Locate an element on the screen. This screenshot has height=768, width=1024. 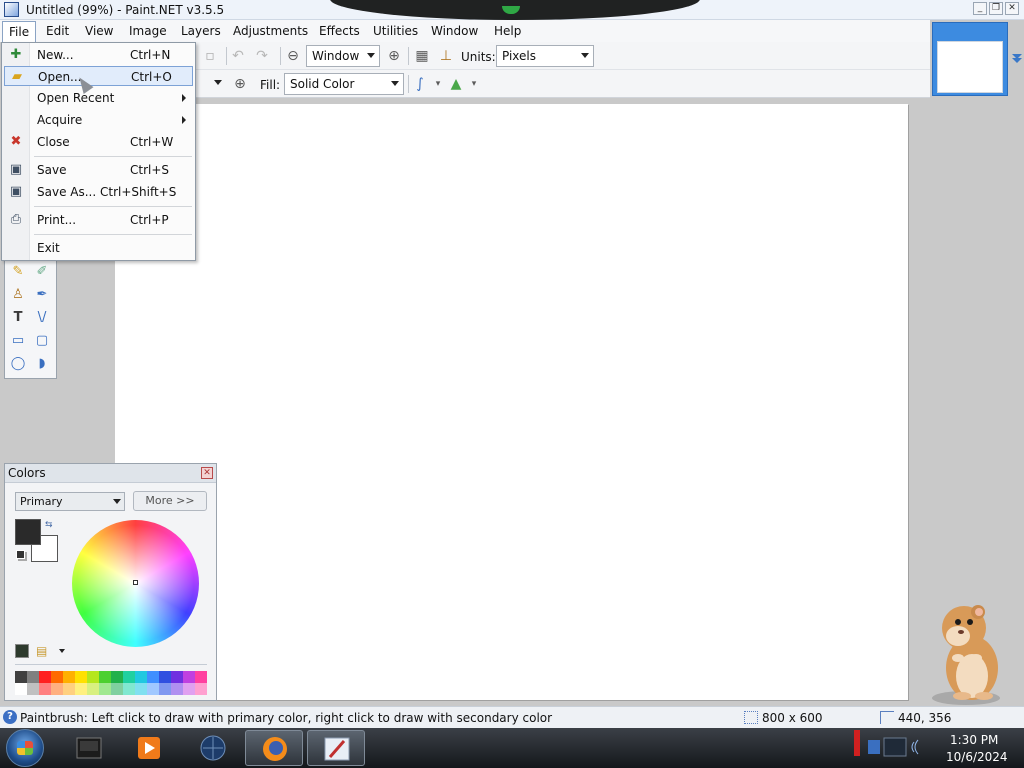
menu-item-new: ✚ New... Ctrl+N is located at coordinates (98, 55).